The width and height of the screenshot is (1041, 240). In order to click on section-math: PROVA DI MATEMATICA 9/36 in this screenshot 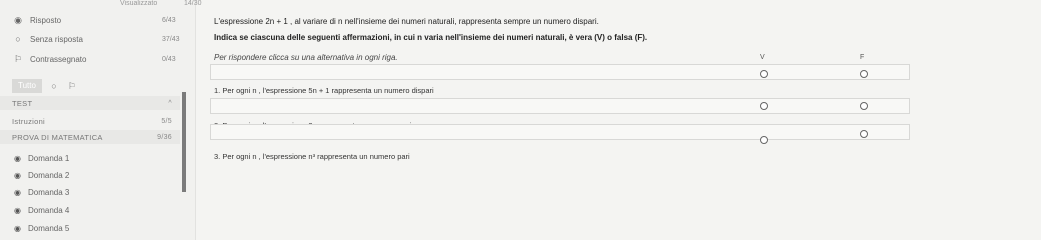, I will do `click(92, 137)`.